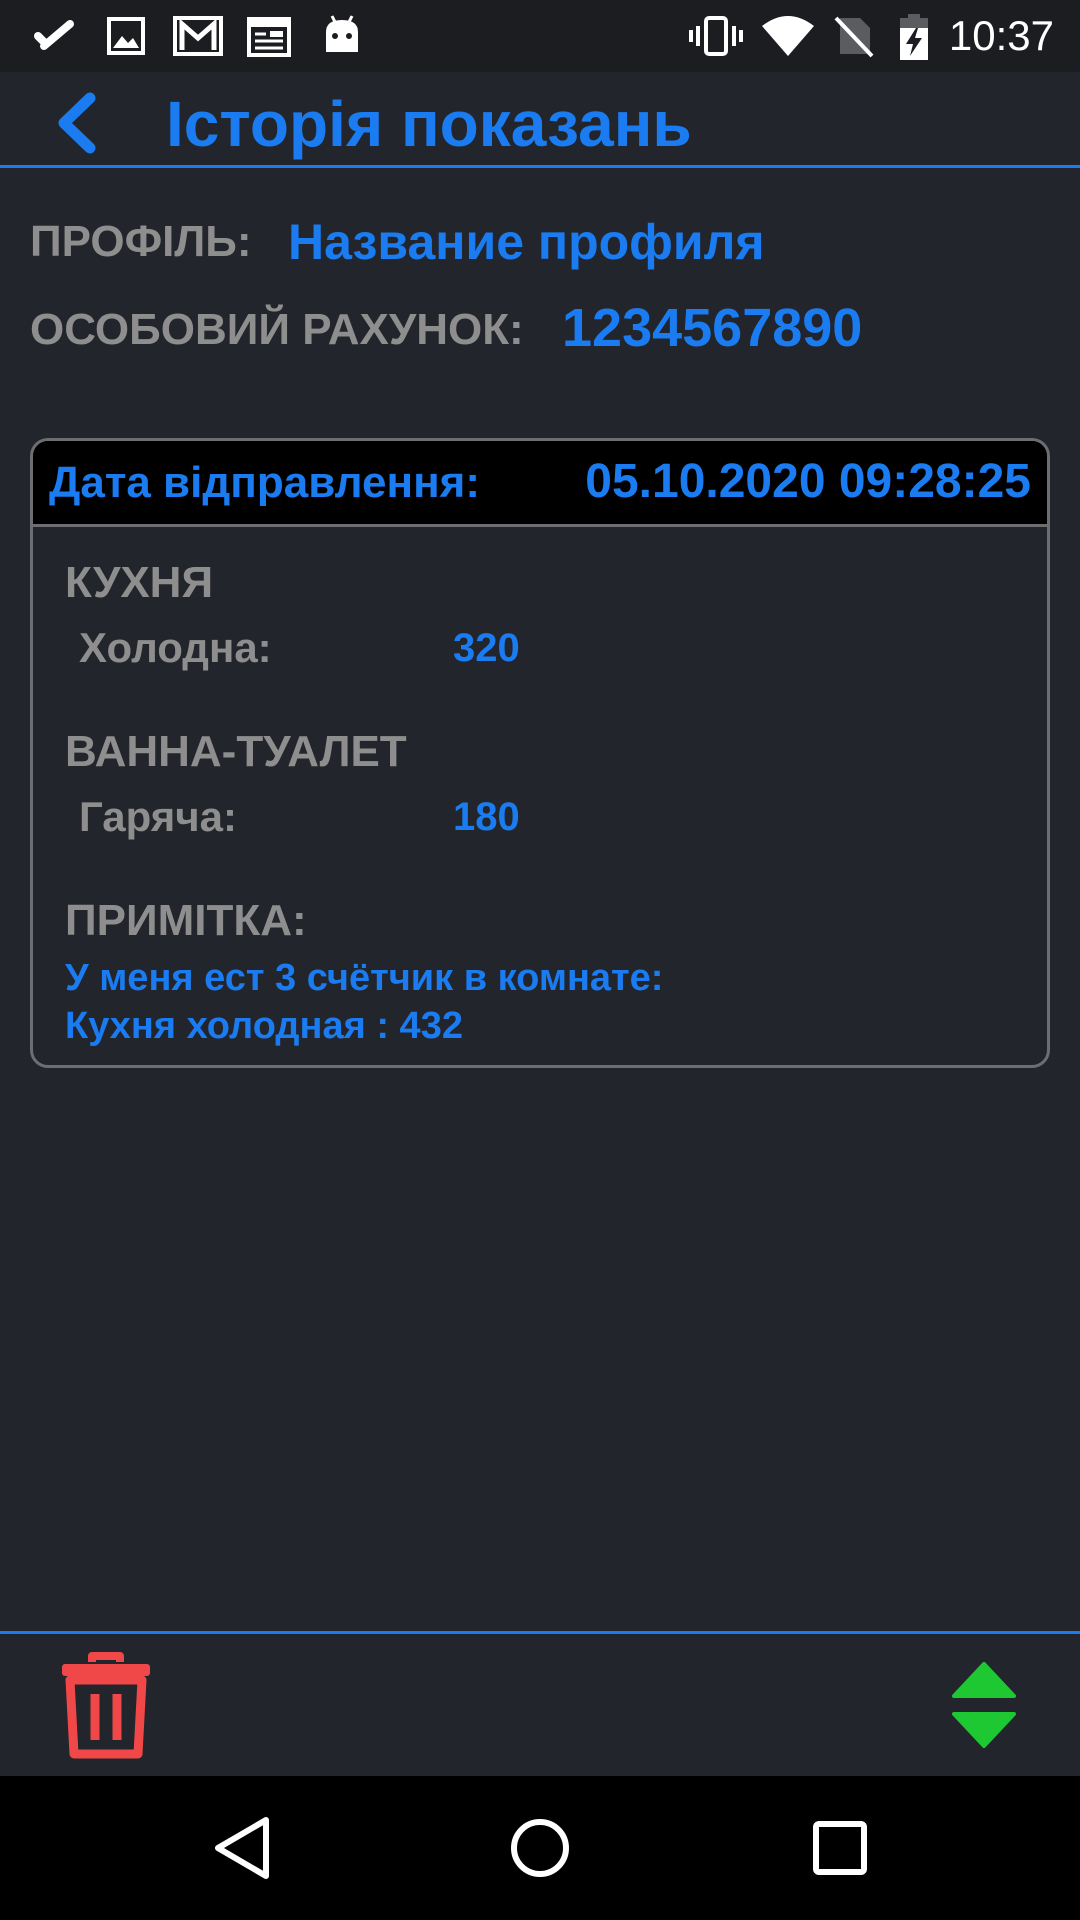 The width and height of the screenshot is (1080, 1920). I want to click on bottom-divider, so click(540, 1632).